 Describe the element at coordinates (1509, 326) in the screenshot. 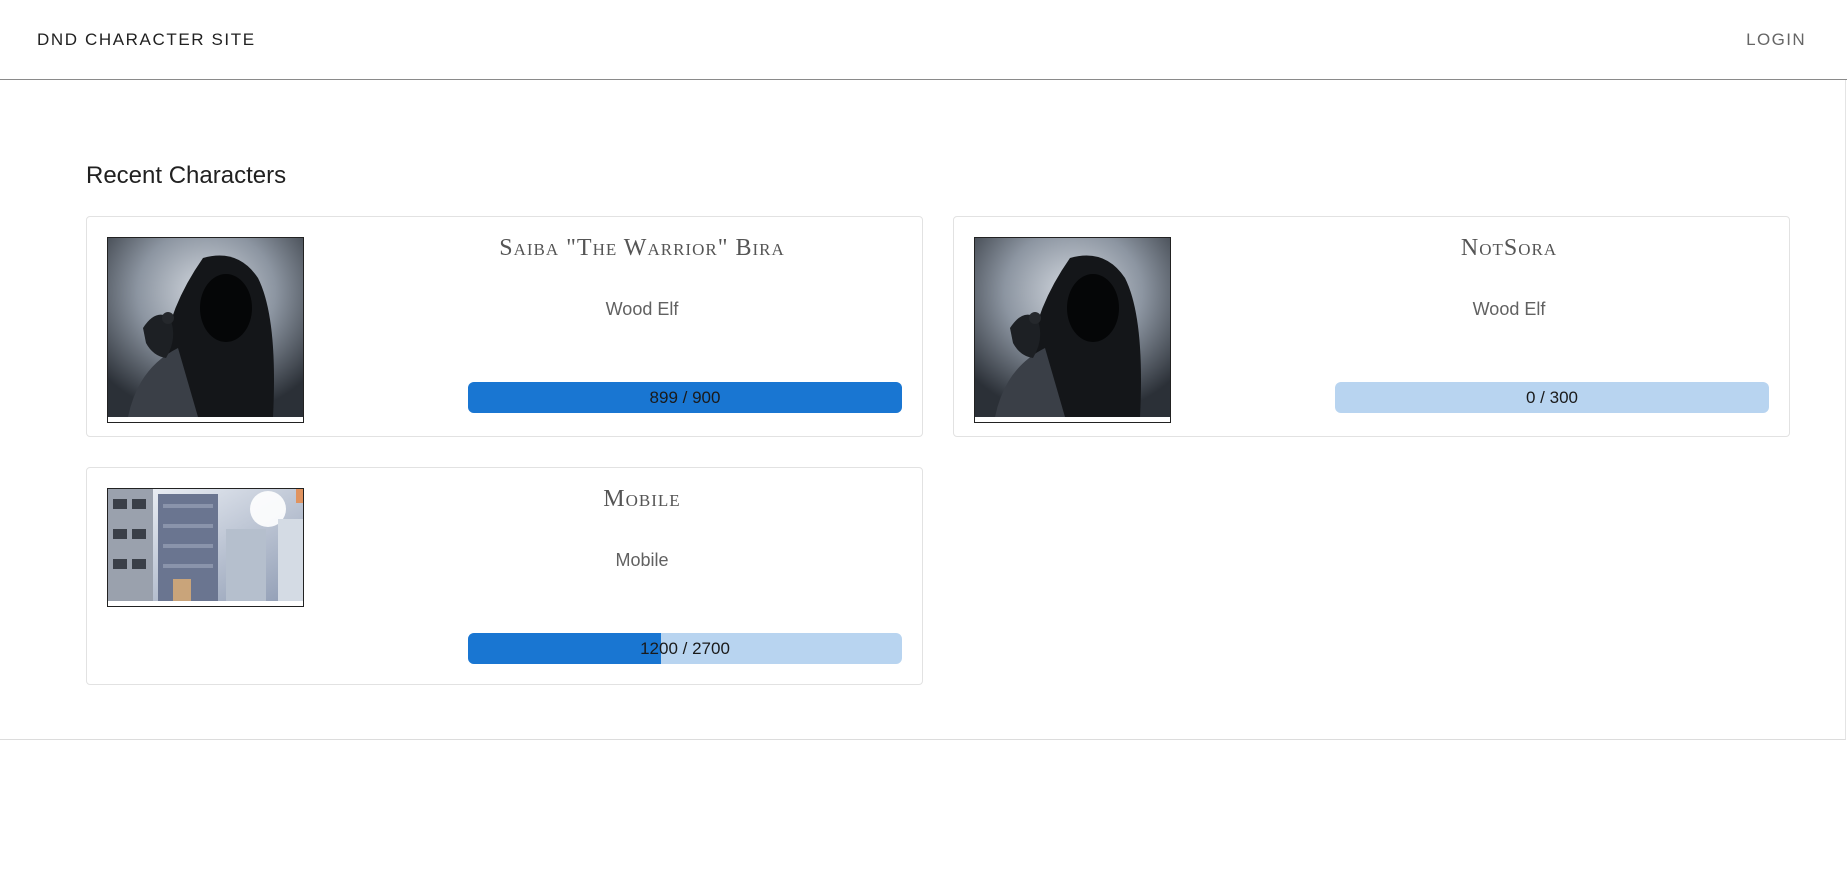

I see `character-info: NotSora Wood Elf 0 / 300` at that location.